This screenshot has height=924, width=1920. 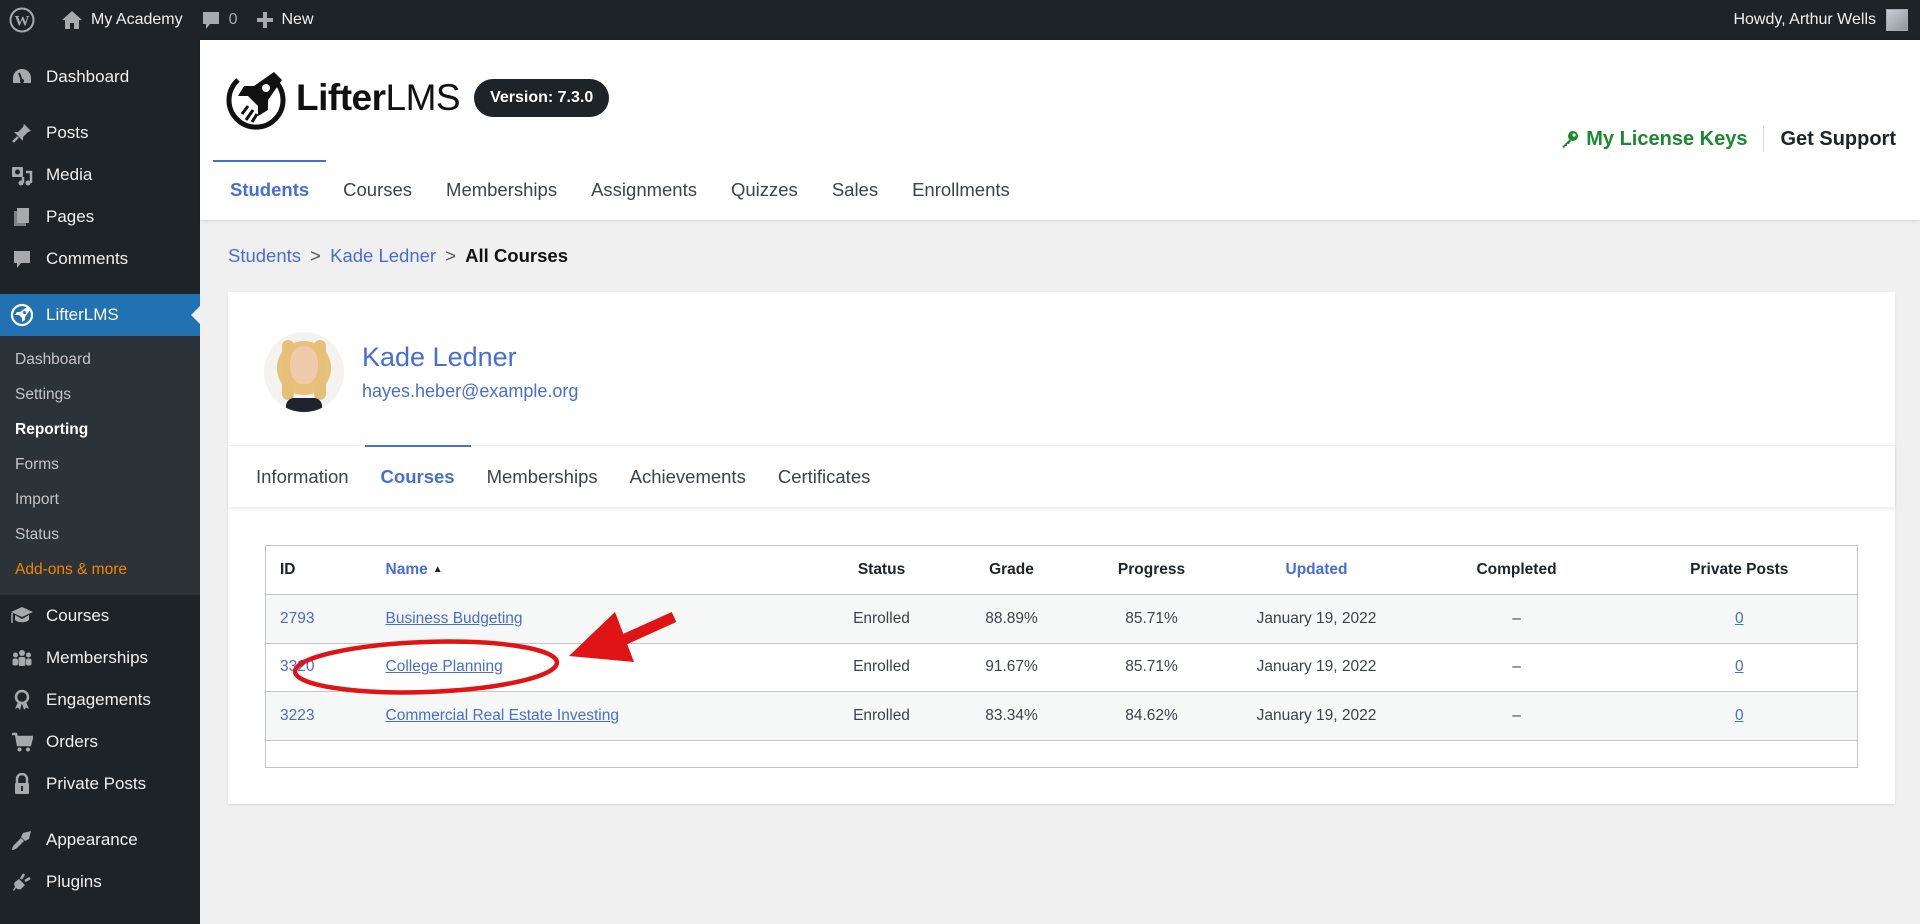 What do you see at coordinates (501, 190) in the screenshot?
I see `tab-memberships: Memberships` at bounding box center [501, 190].